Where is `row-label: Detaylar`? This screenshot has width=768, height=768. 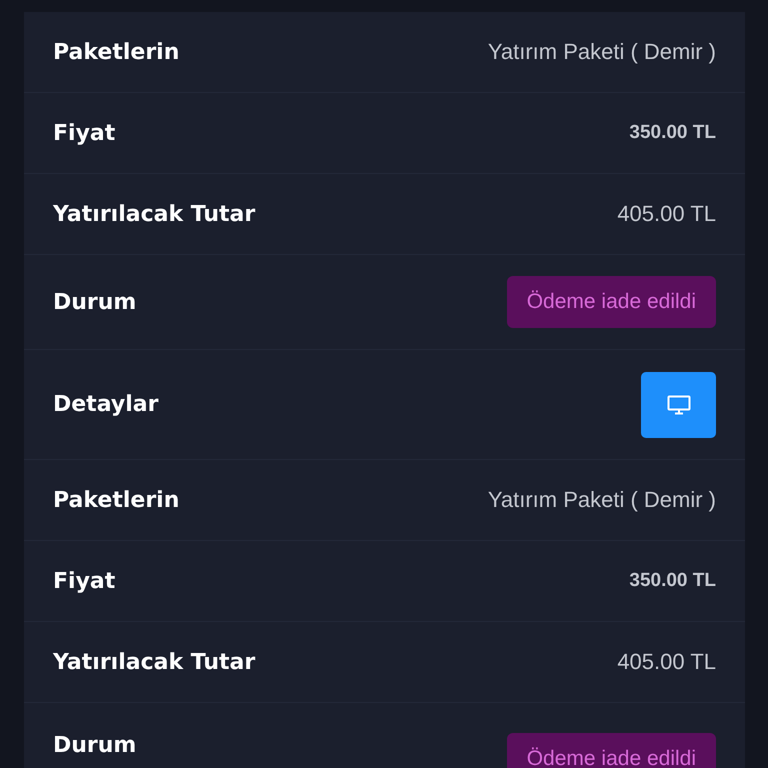
row-label: Detaylar is located at coordinates (105, 404).